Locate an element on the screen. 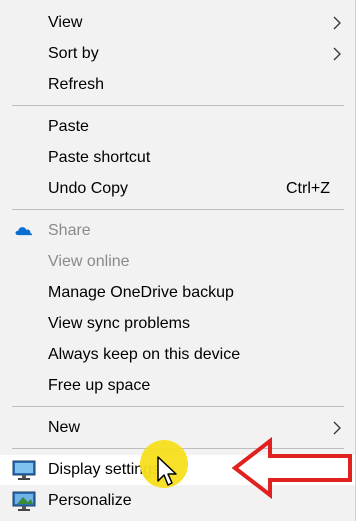  menu-item-label: Paste is located at coordinates (68, 126).